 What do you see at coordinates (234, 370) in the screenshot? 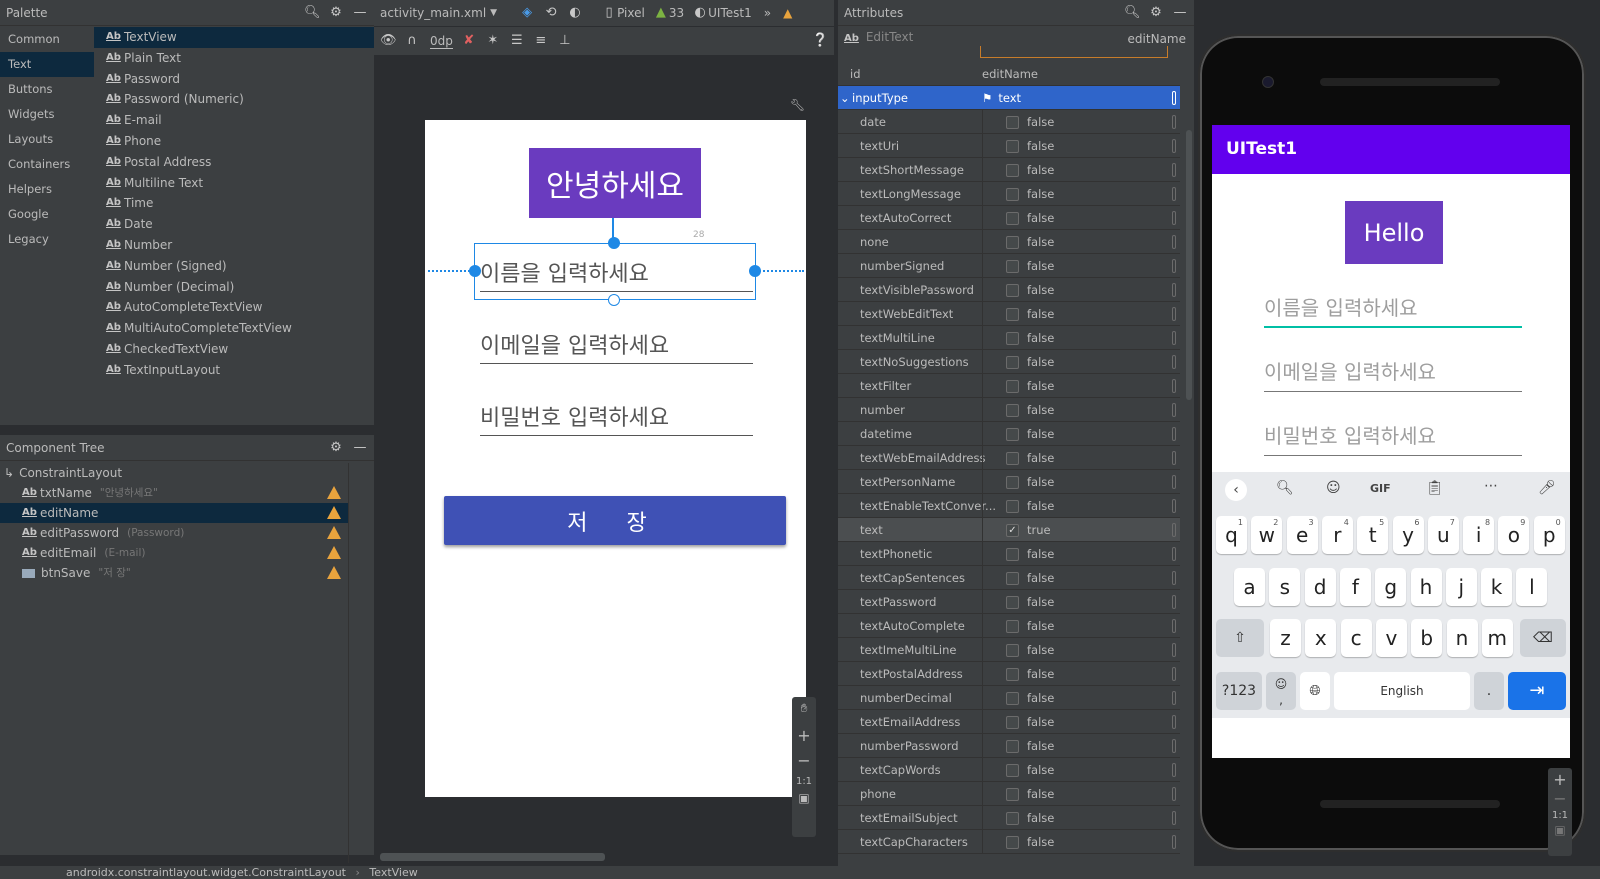
I see `palette-item: Ab TextInputLayout` at bounding box center [234, 370].